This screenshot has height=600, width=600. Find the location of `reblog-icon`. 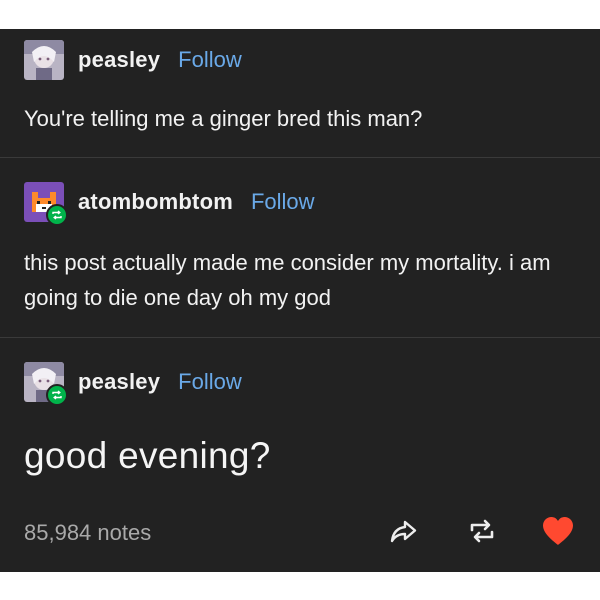

reblog-icon is located at coordinates (482, 531).